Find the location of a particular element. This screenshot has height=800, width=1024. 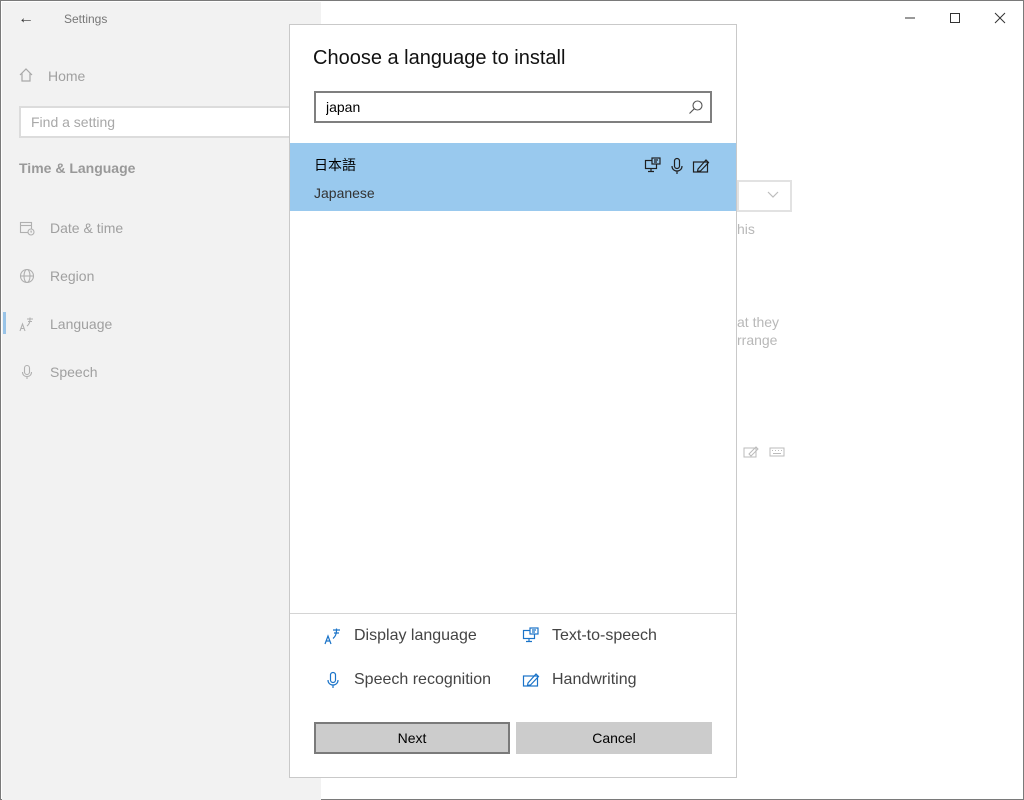

sidebar-item-language: Language is located at coordinates (65, 324).